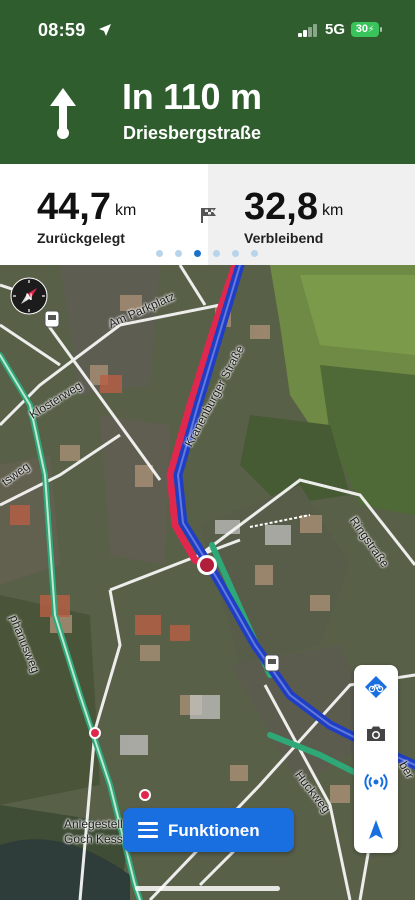 This screenshot has height=900, width=415. What do you see at coordinates (361, 29) in the screenshot?
I see `battery-level: 30` at bounding box center [361, 29].